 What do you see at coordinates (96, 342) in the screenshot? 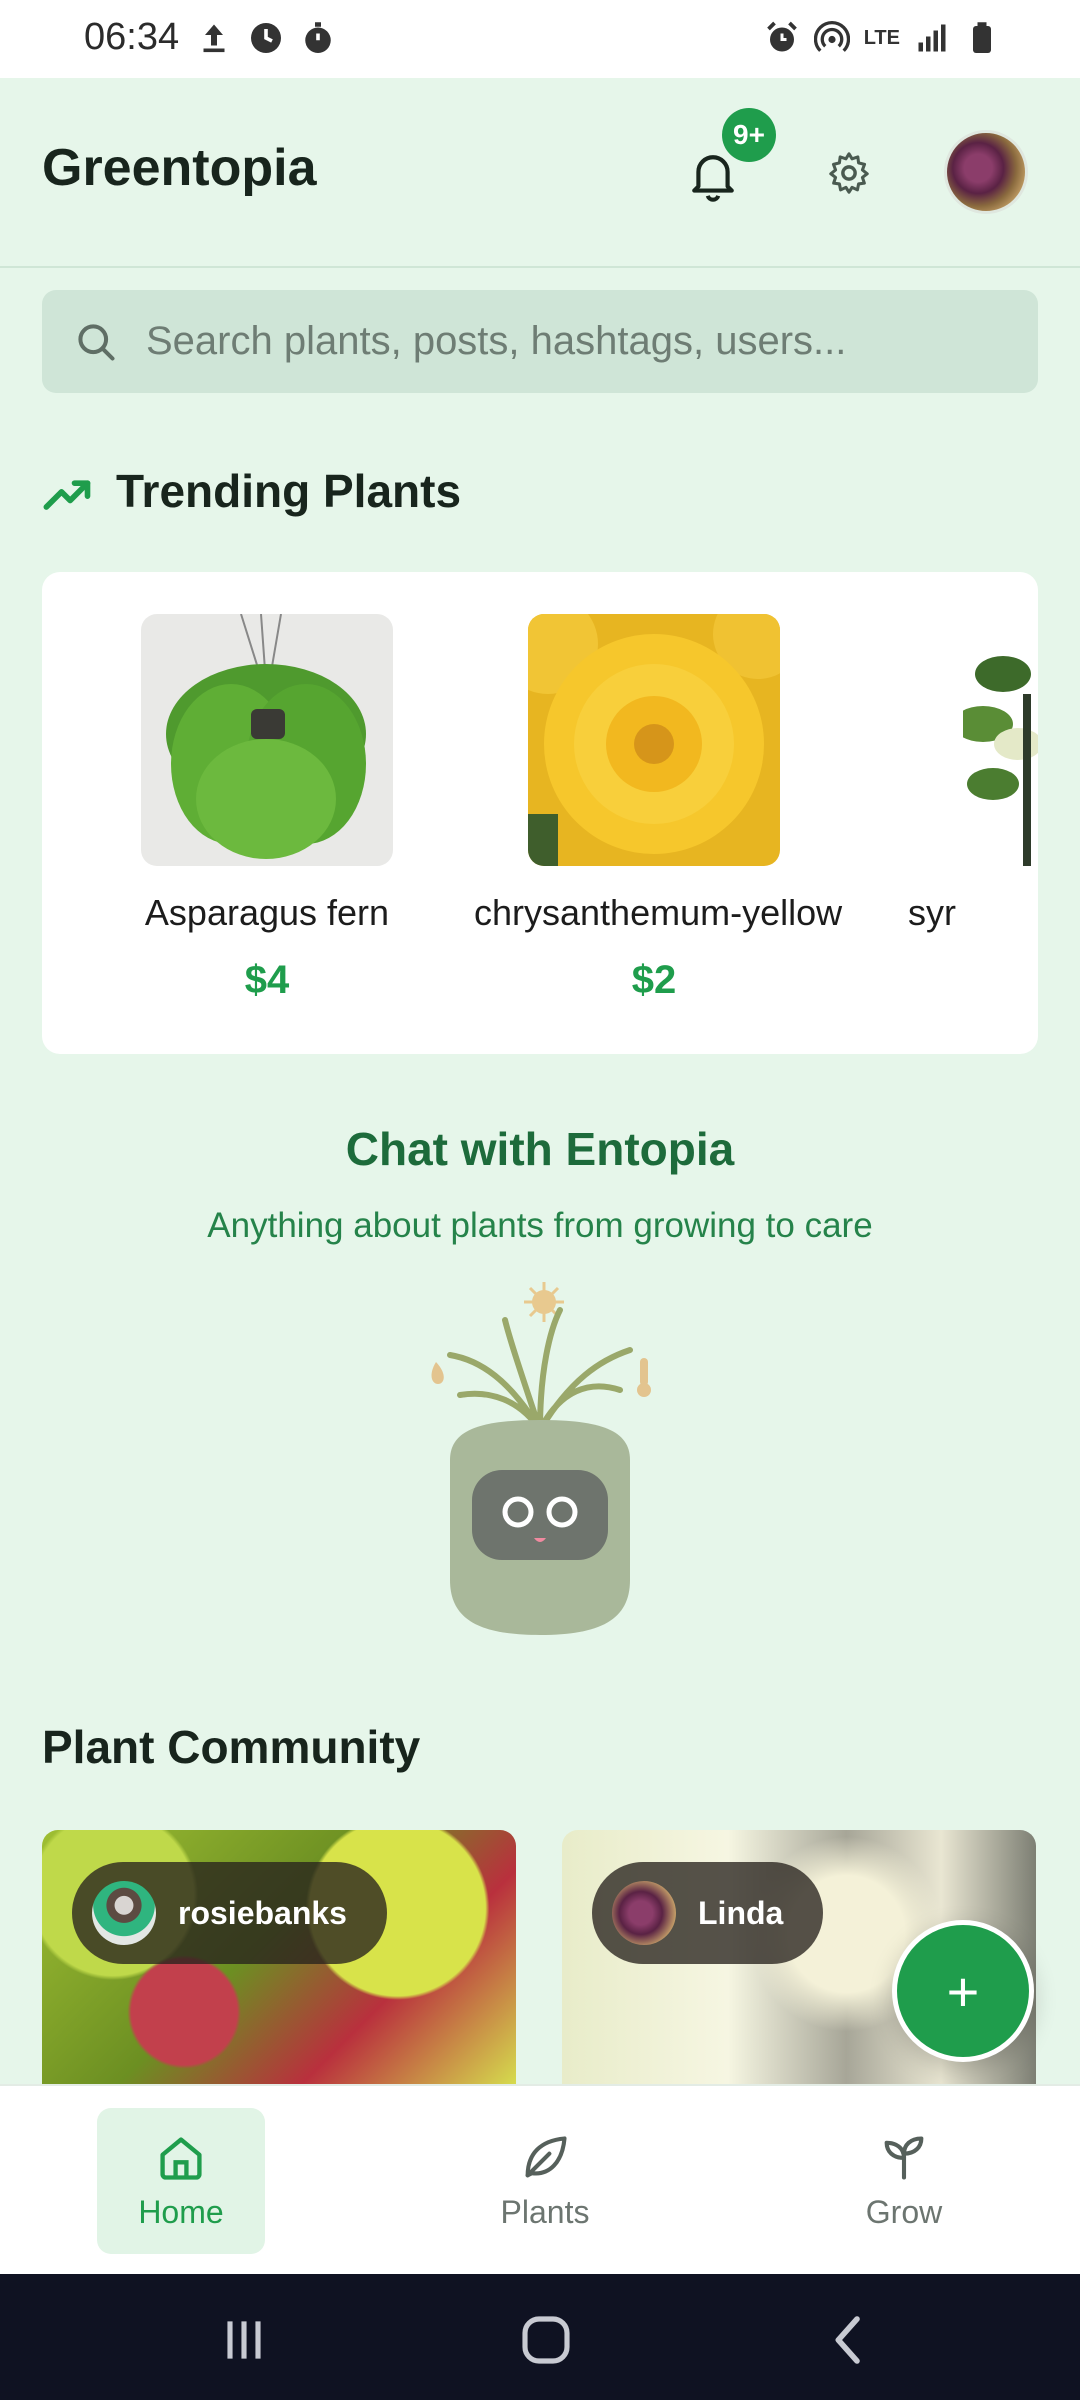
I see `search-icon` at bounding box center [96, 342].